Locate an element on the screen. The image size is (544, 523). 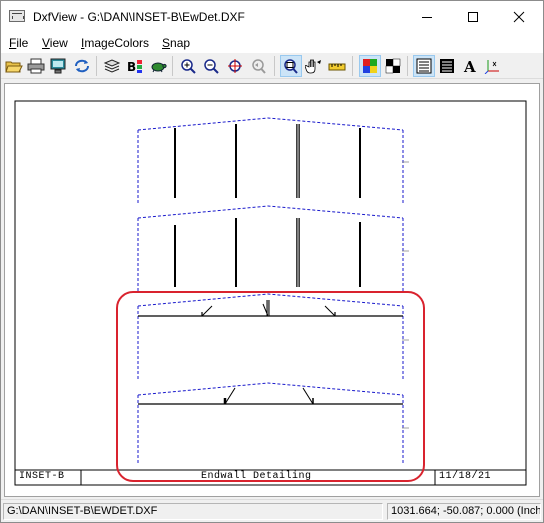
detail-view-button is located at coordinates (447, 66).